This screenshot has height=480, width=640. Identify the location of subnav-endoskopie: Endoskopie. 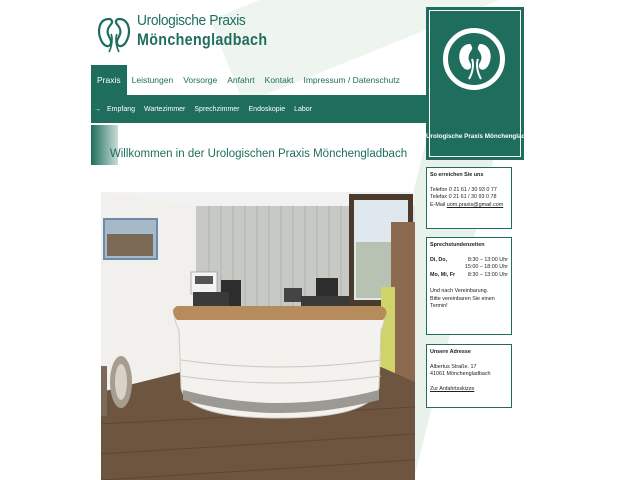
(267, 109).